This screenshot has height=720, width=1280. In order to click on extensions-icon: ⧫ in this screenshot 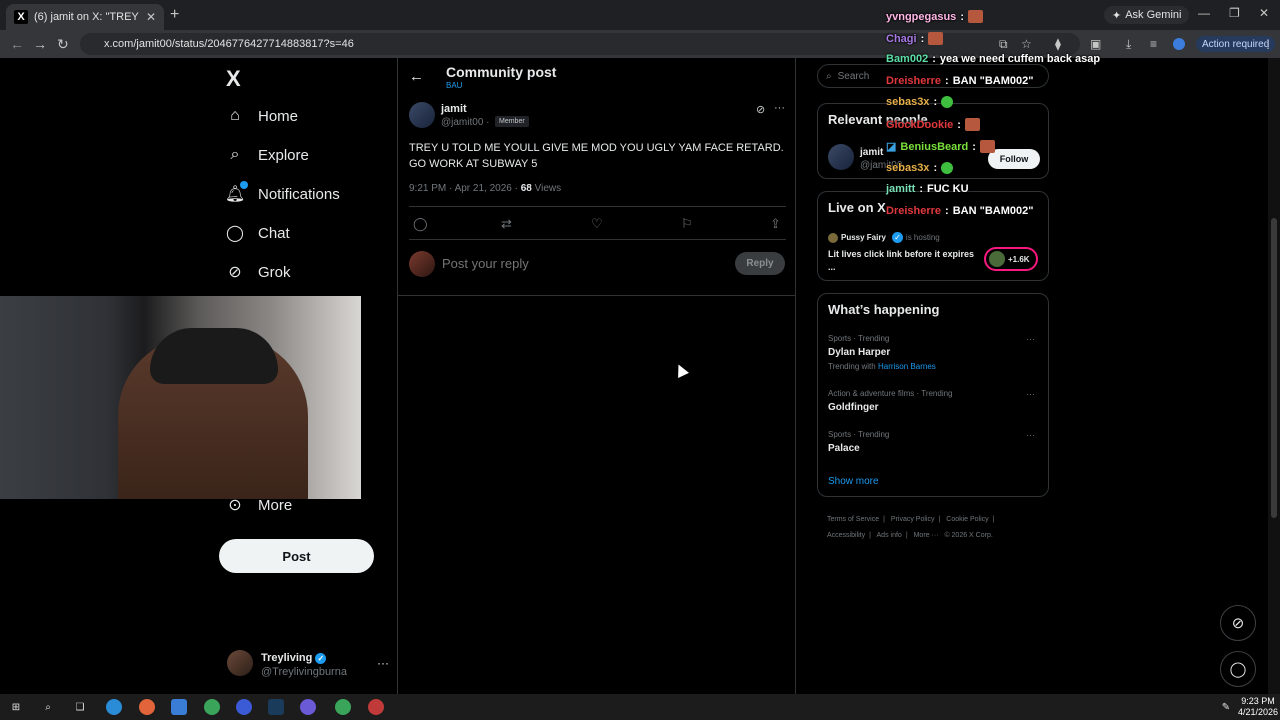, I will do `click(1058, 44)`.